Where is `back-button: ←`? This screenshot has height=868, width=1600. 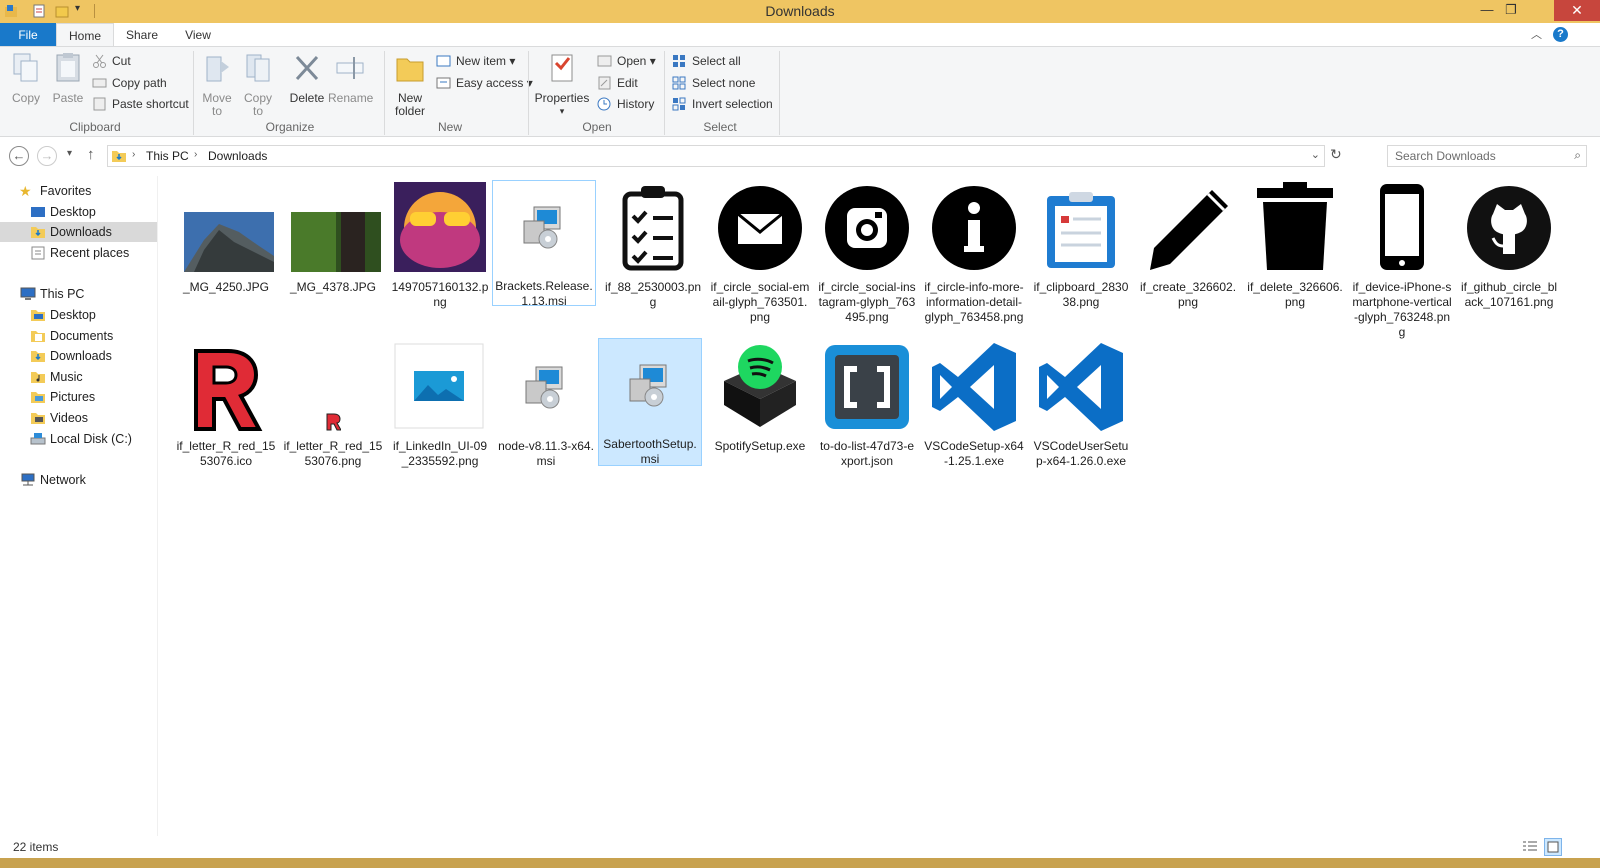 back-button: ← is located at coordinates (19, 156).